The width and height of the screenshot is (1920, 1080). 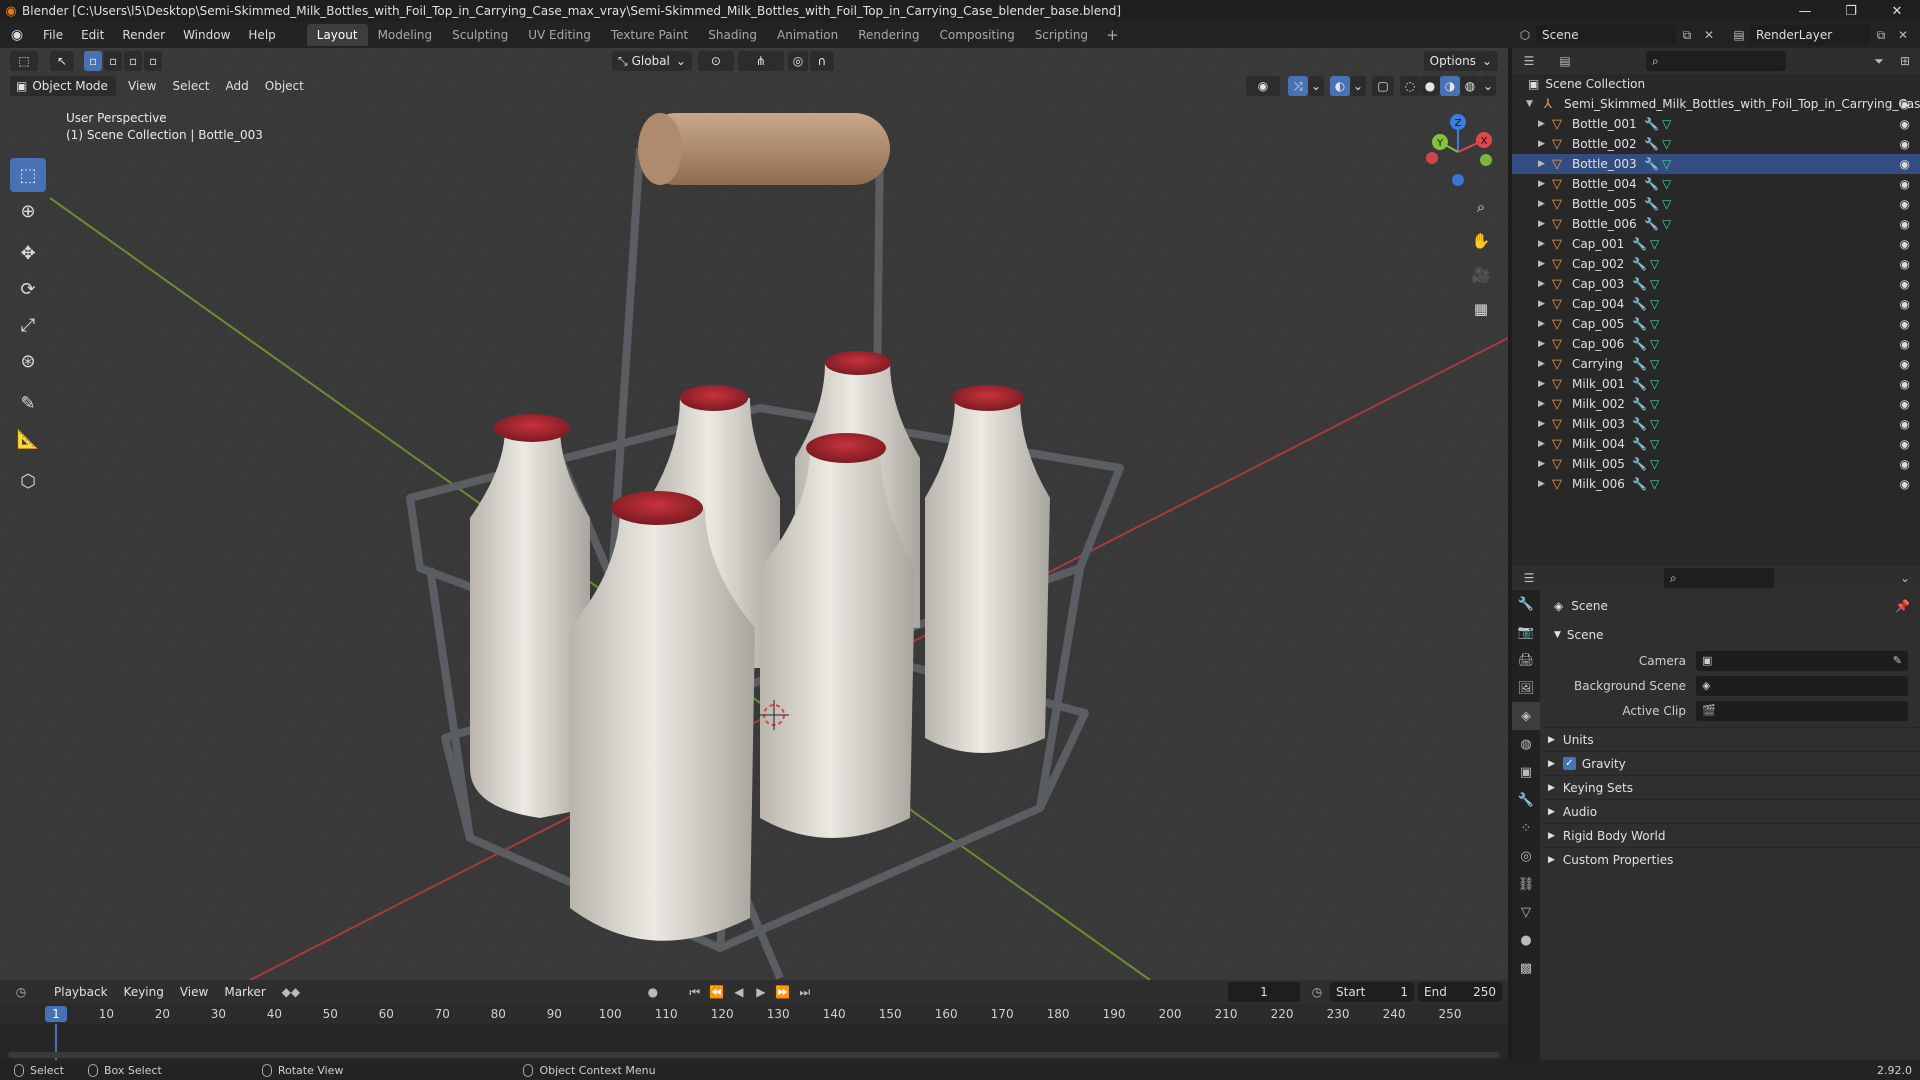 I want to click on tab-scripting: Scripting, so click(x=1061, y=35).